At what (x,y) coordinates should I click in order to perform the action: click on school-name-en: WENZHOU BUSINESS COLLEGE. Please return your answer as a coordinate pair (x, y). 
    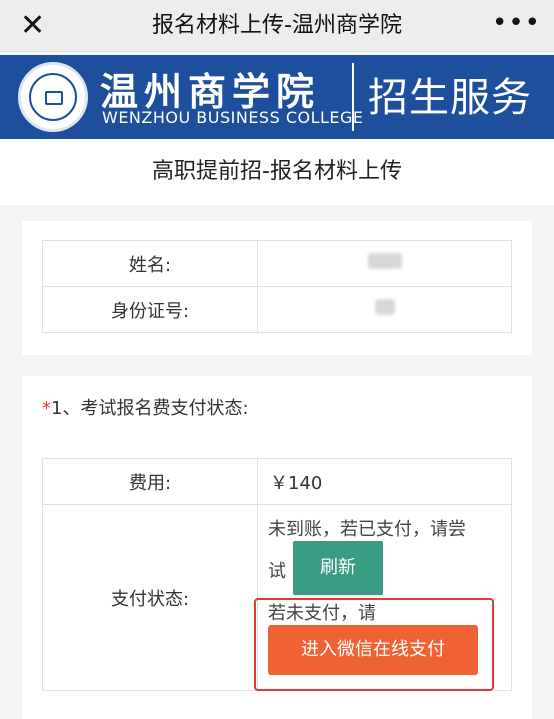
    Looking at the image, I should click on (233, 117).